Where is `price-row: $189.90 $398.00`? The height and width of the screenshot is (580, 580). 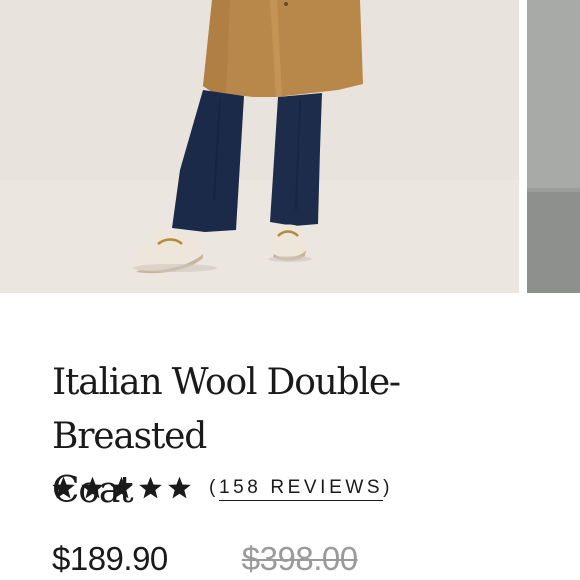
price-row: $189.90 $398.00 is located at coordinates (205, 559).